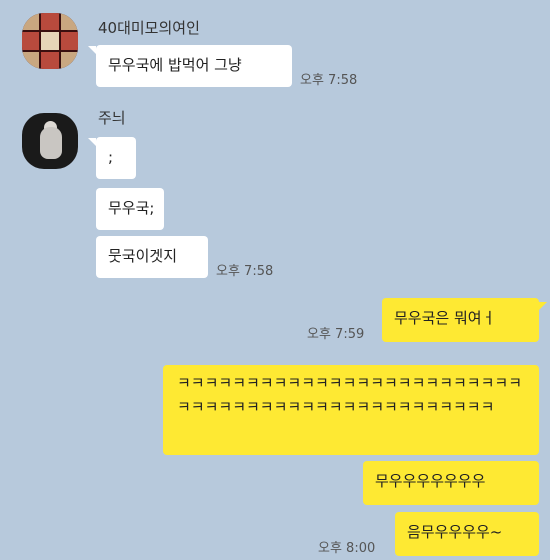 This screenshot has height=560, width=550. Describe the element at coordinates (149, 28) in the screenshot. I see `sender1-name: 40대미모의여인` at that location.